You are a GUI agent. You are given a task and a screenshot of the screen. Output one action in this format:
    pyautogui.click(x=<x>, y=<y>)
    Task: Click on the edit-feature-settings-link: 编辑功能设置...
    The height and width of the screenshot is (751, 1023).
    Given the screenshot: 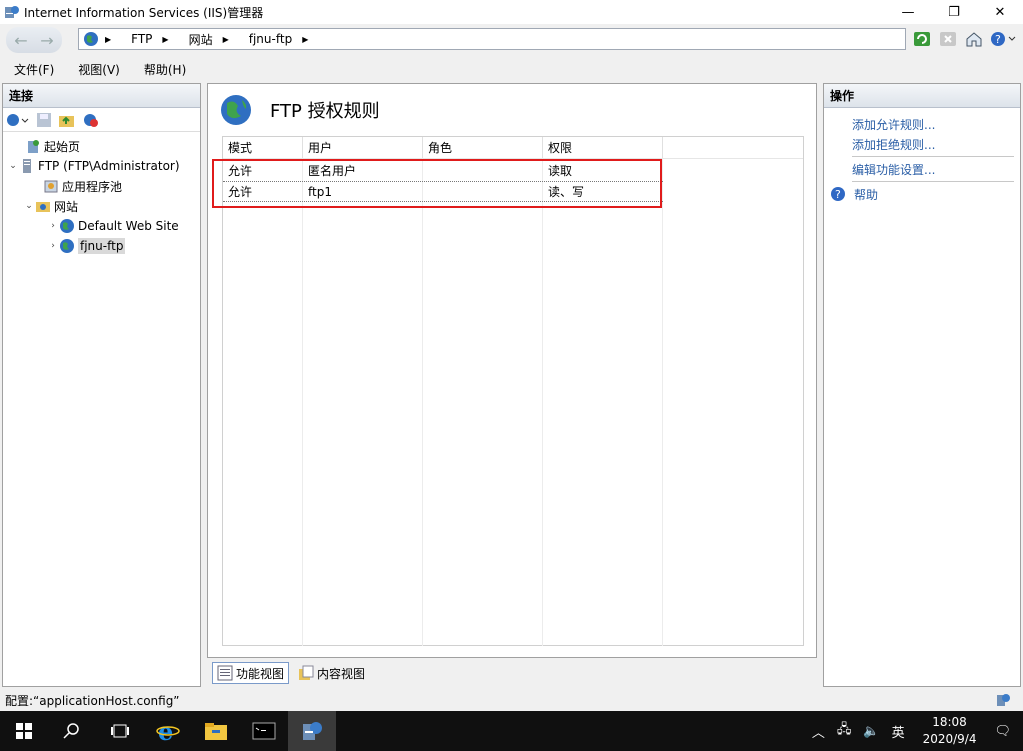 What is the action you would take?
    pyautogui.click(x=922, y=169)
    